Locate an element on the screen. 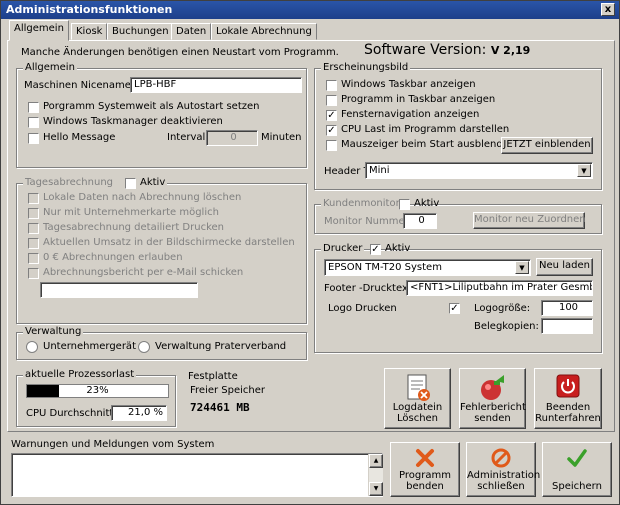 This screenshot has width=620, height=505. tab-lokale-abrechnung: Lokale Abrechnung is located at coordinates (264, 31).